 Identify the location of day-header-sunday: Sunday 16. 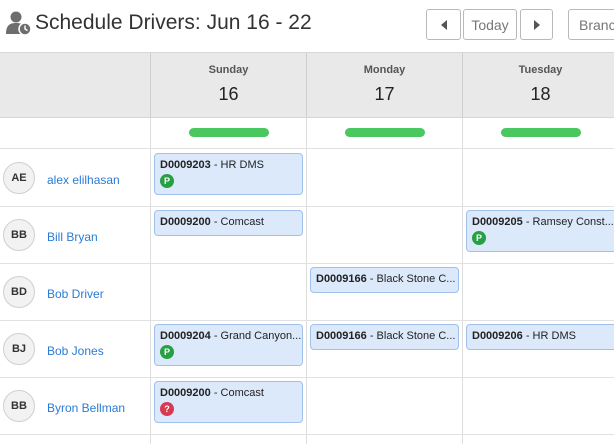
(228, 85).